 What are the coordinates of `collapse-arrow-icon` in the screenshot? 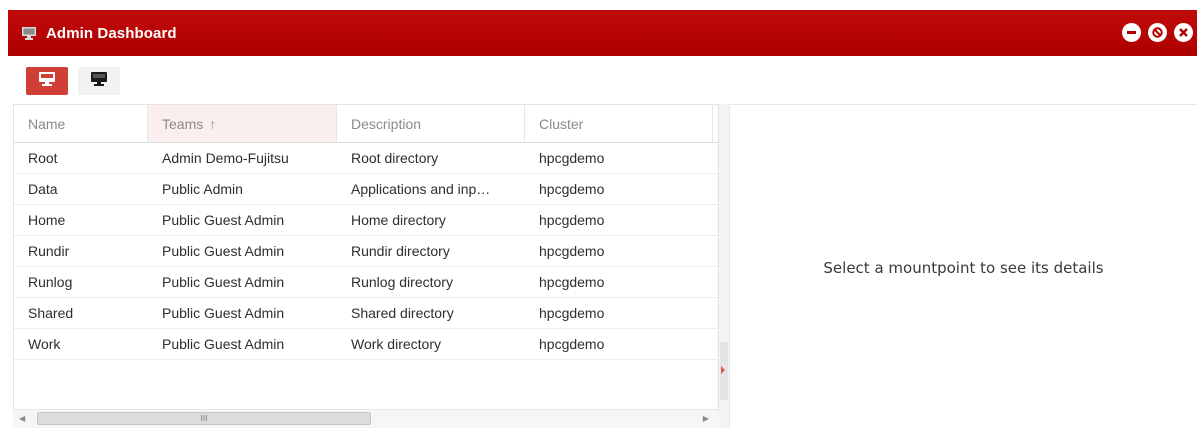 It's located at (723, 370).